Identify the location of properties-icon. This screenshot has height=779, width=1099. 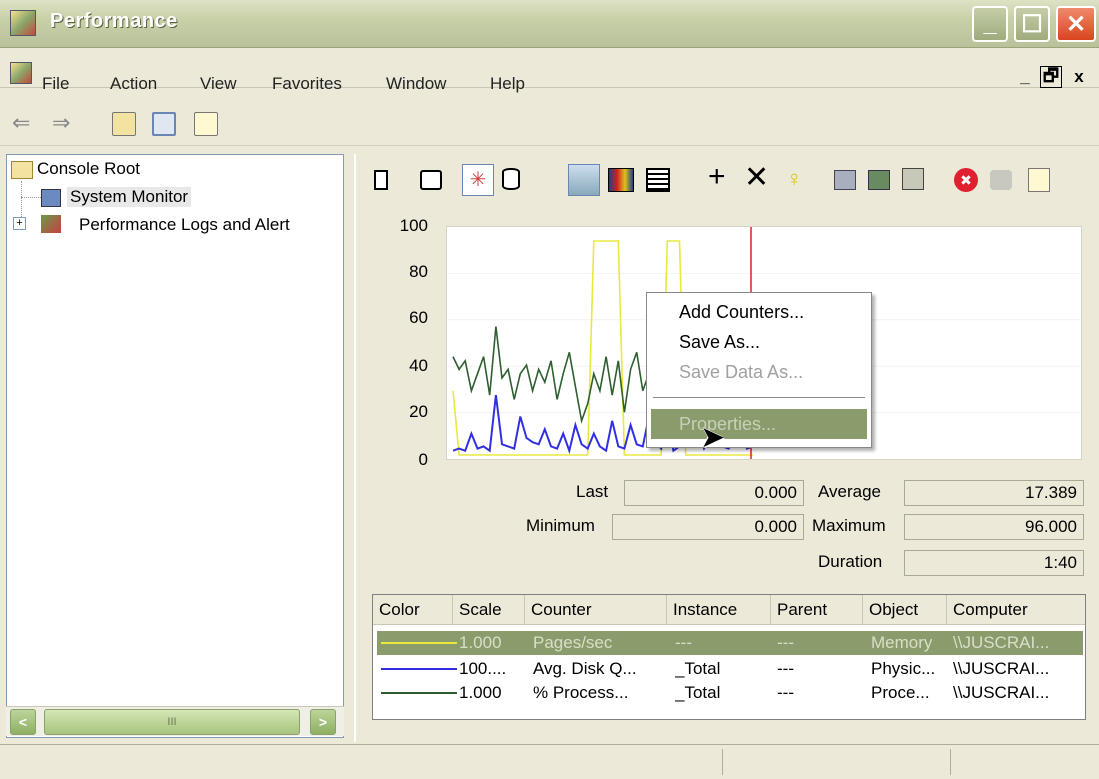
(913, 179).